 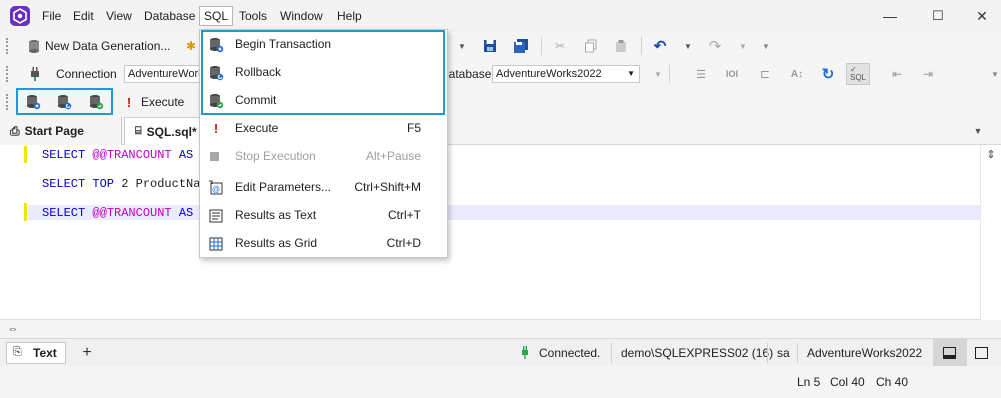 I want to click on connected-plug-icon, so click(x=525, y=353).